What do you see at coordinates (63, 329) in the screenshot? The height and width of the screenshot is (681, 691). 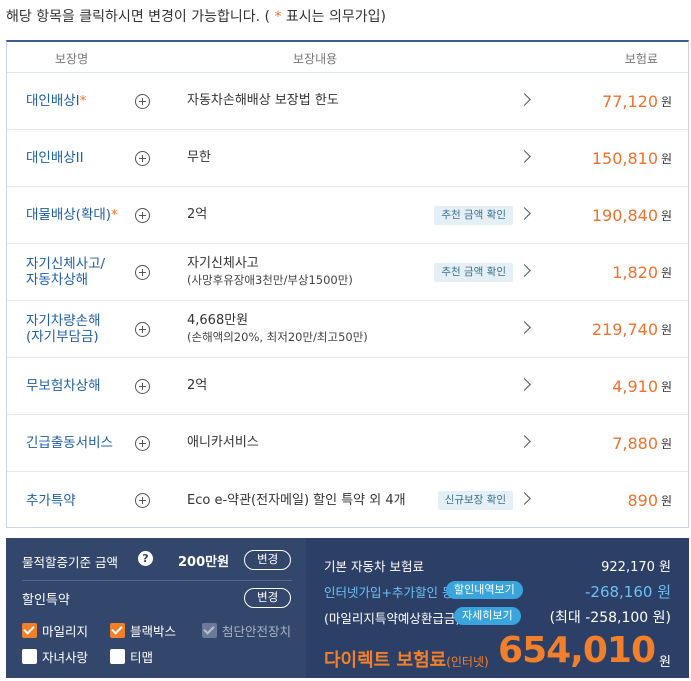 I see `coverage-name: 자기차량손해 (자기부담금)` at bounding box center [63, 329].